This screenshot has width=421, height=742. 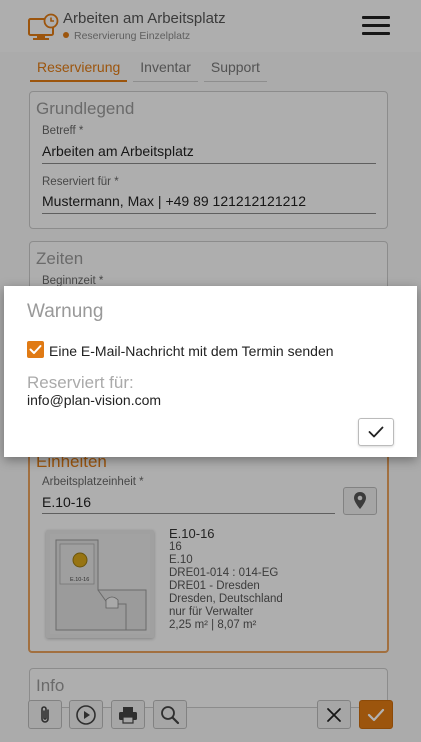 I want to click on dialog-title: Warnung, so click(x=65, y=311).